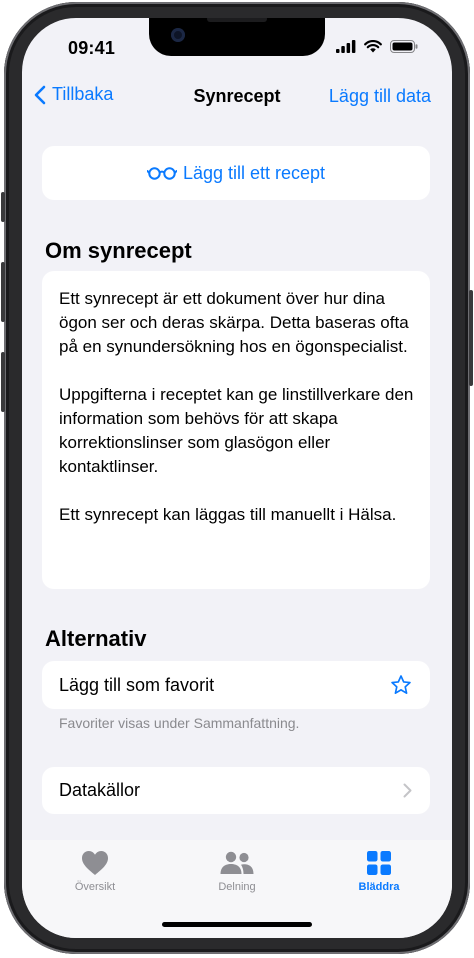 The width and height of the screenshot is (474, 958). I want to click on favorite-footnote: Favoriter visas under Sammanfattning., so click(179, 723).